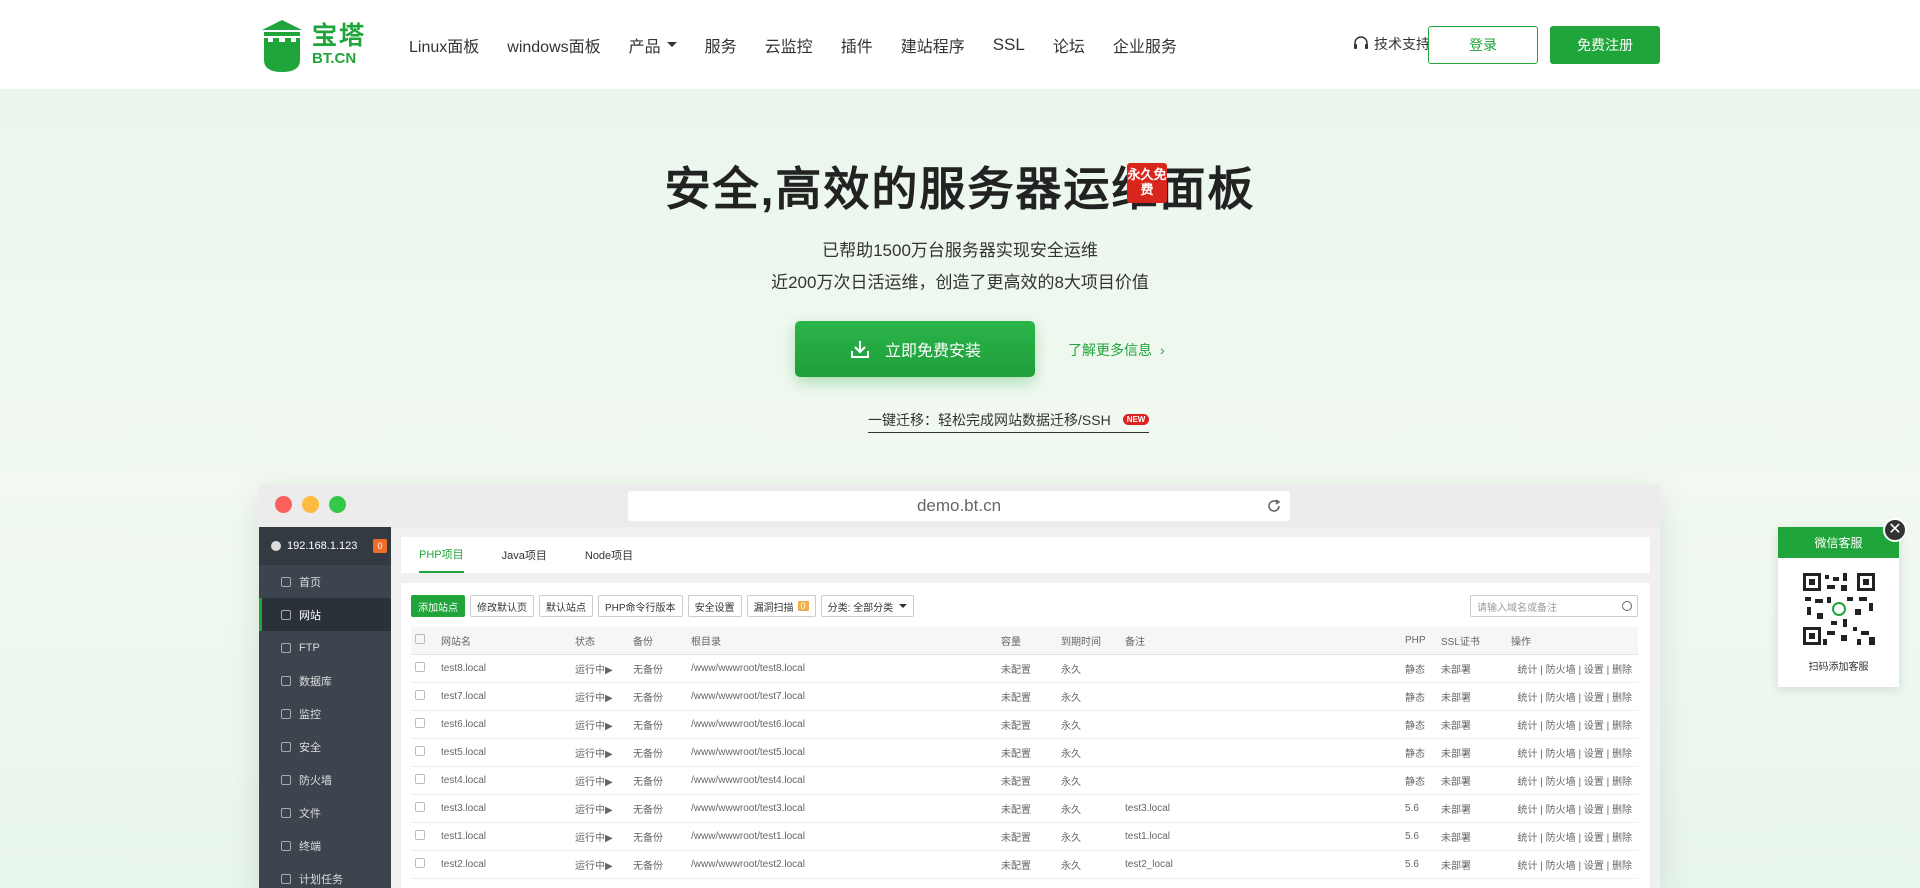 This screenshot has height=888, width=1920. What do you see at coordinates (504, 836) in the screenshot?
I see `site-name: test1.local` at bounding box center [504, 836].